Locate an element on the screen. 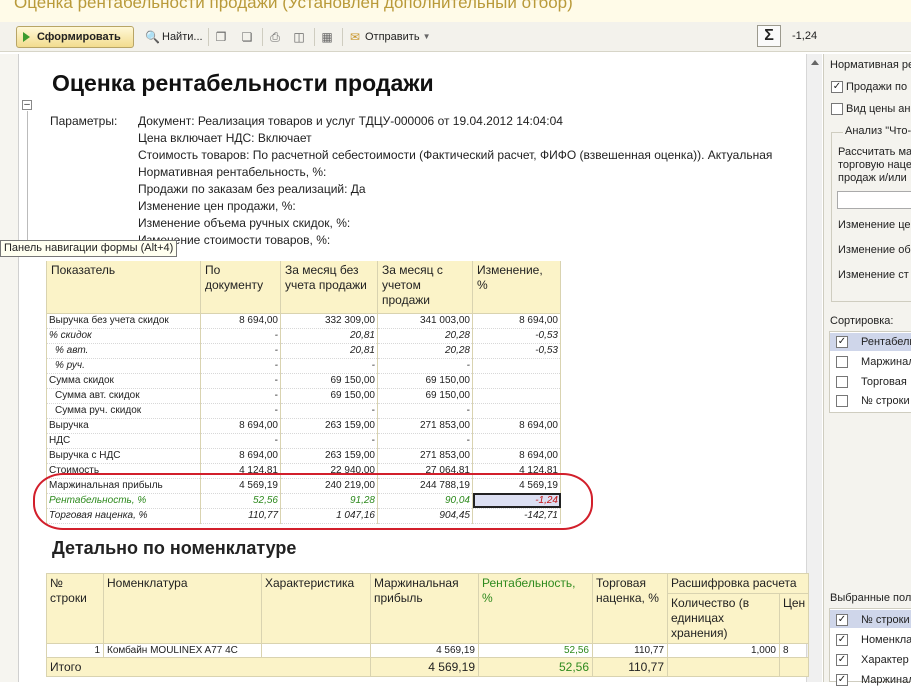  sort-item: № строки is located at coordinates (885, 401).